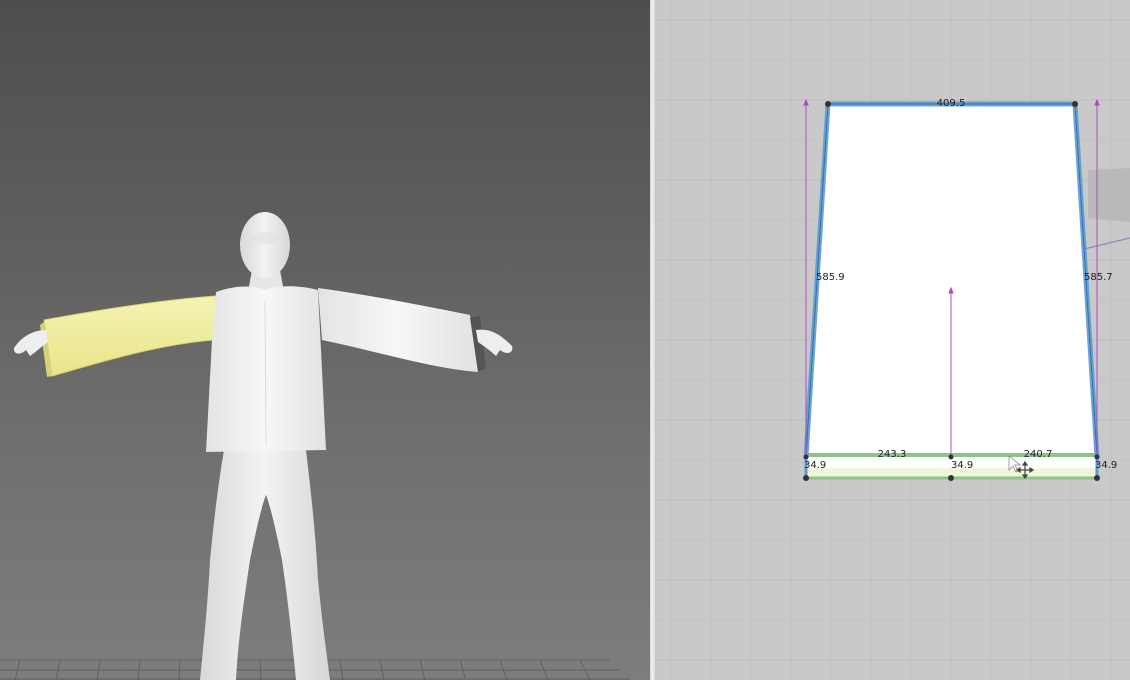 The width and height of the screenshot is (1130, 680). Describe the element at coordinates (830, 277) in the screenshot. I see `measure-left-side: 585.9` at that location.